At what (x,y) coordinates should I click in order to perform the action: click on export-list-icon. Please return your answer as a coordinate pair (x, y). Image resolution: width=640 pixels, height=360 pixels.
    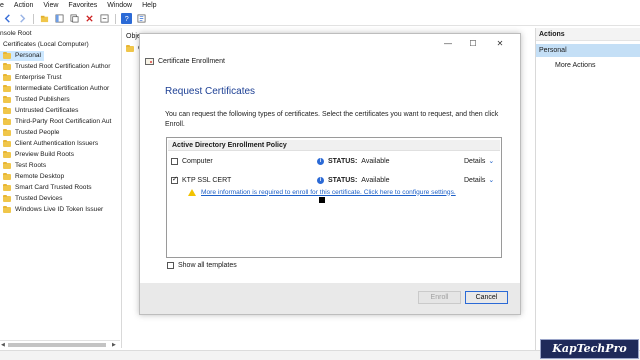
    Looking at the image, I should click on (104, 18).